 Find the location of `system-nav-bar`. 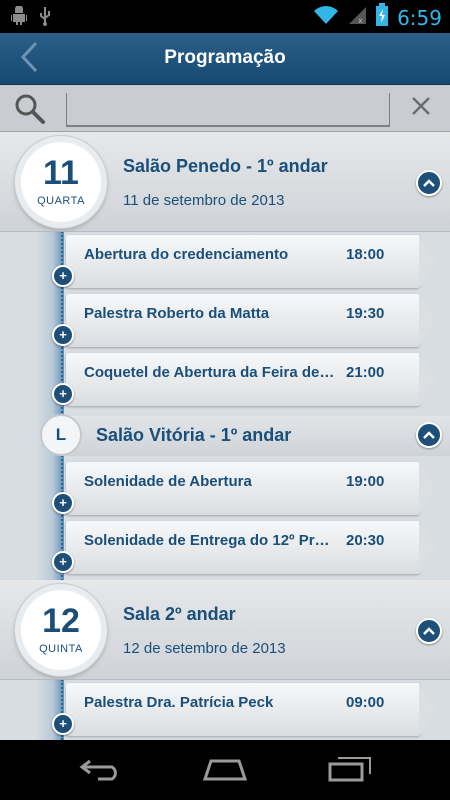

system-nav-bar is located at coordinates (225, 770).